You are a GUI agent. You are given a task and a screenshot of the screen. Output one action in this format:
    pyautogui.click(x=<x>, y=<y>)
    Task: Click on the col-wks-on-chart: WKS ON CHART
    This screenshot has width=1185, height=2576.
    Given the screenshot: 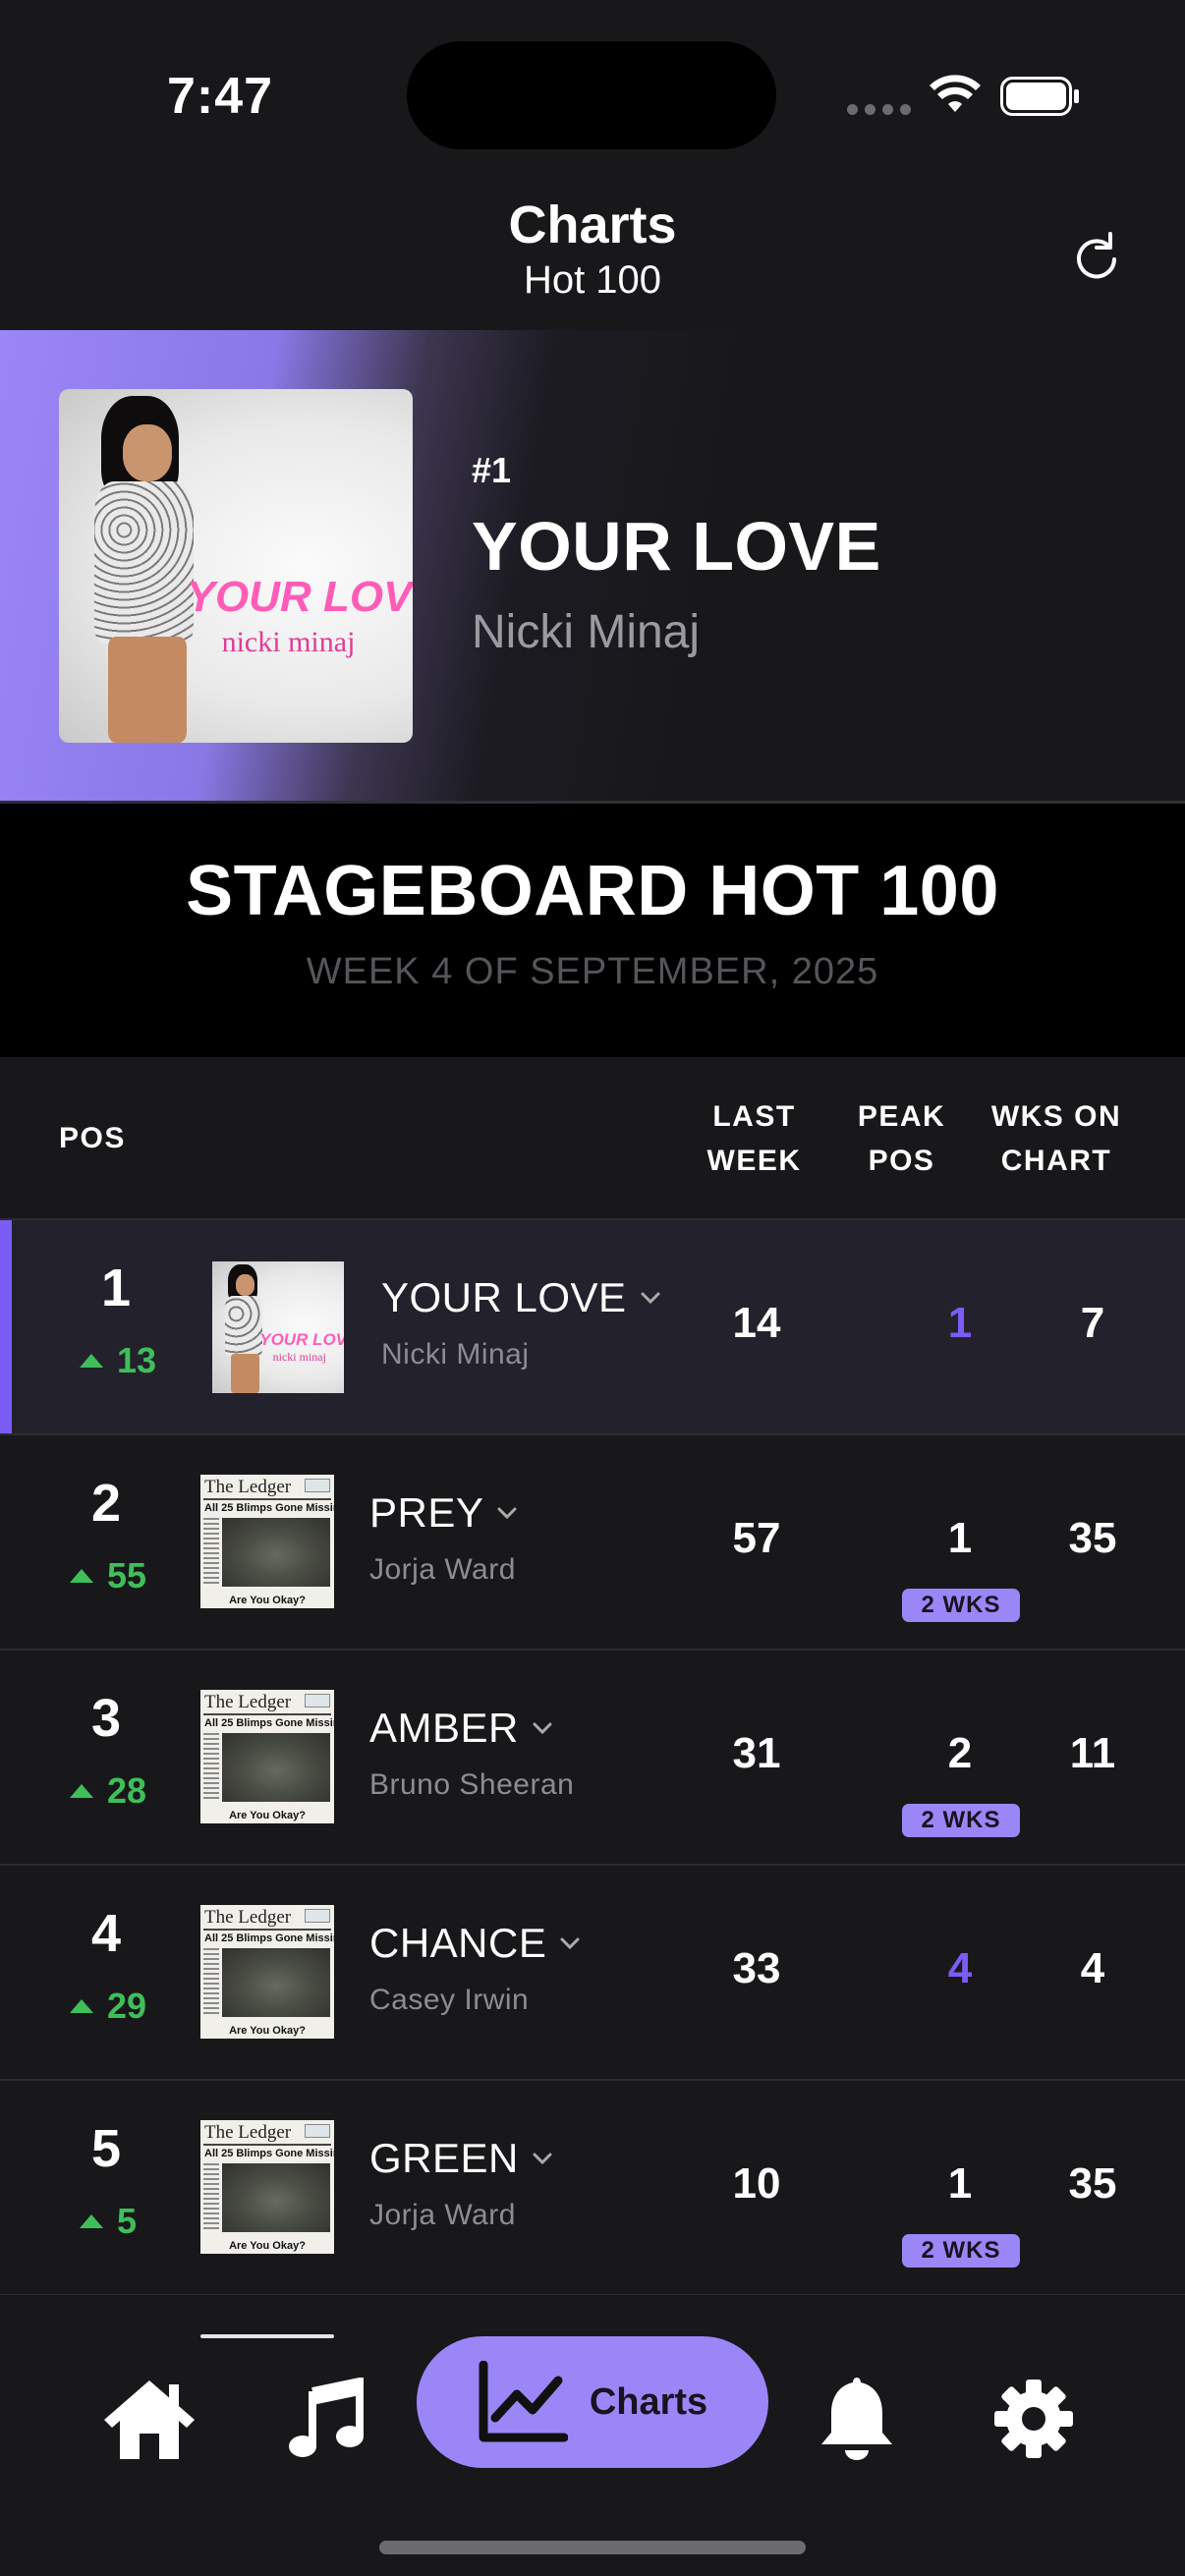 What is the action you would take?
    pyautogui.click(x=1056, y=1138)
    